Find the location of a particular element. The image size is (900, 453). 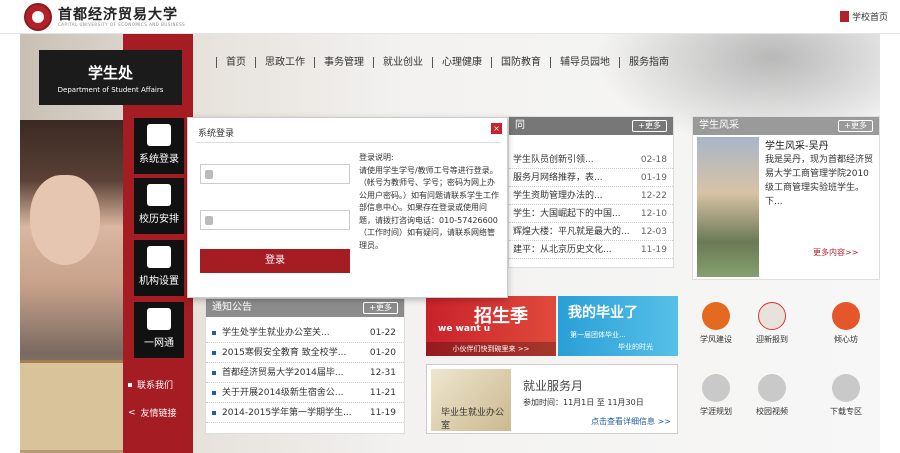

news-item: 辉煌大楼：平凡就是最大的... 12-03 is located at coordinates (591, 232).